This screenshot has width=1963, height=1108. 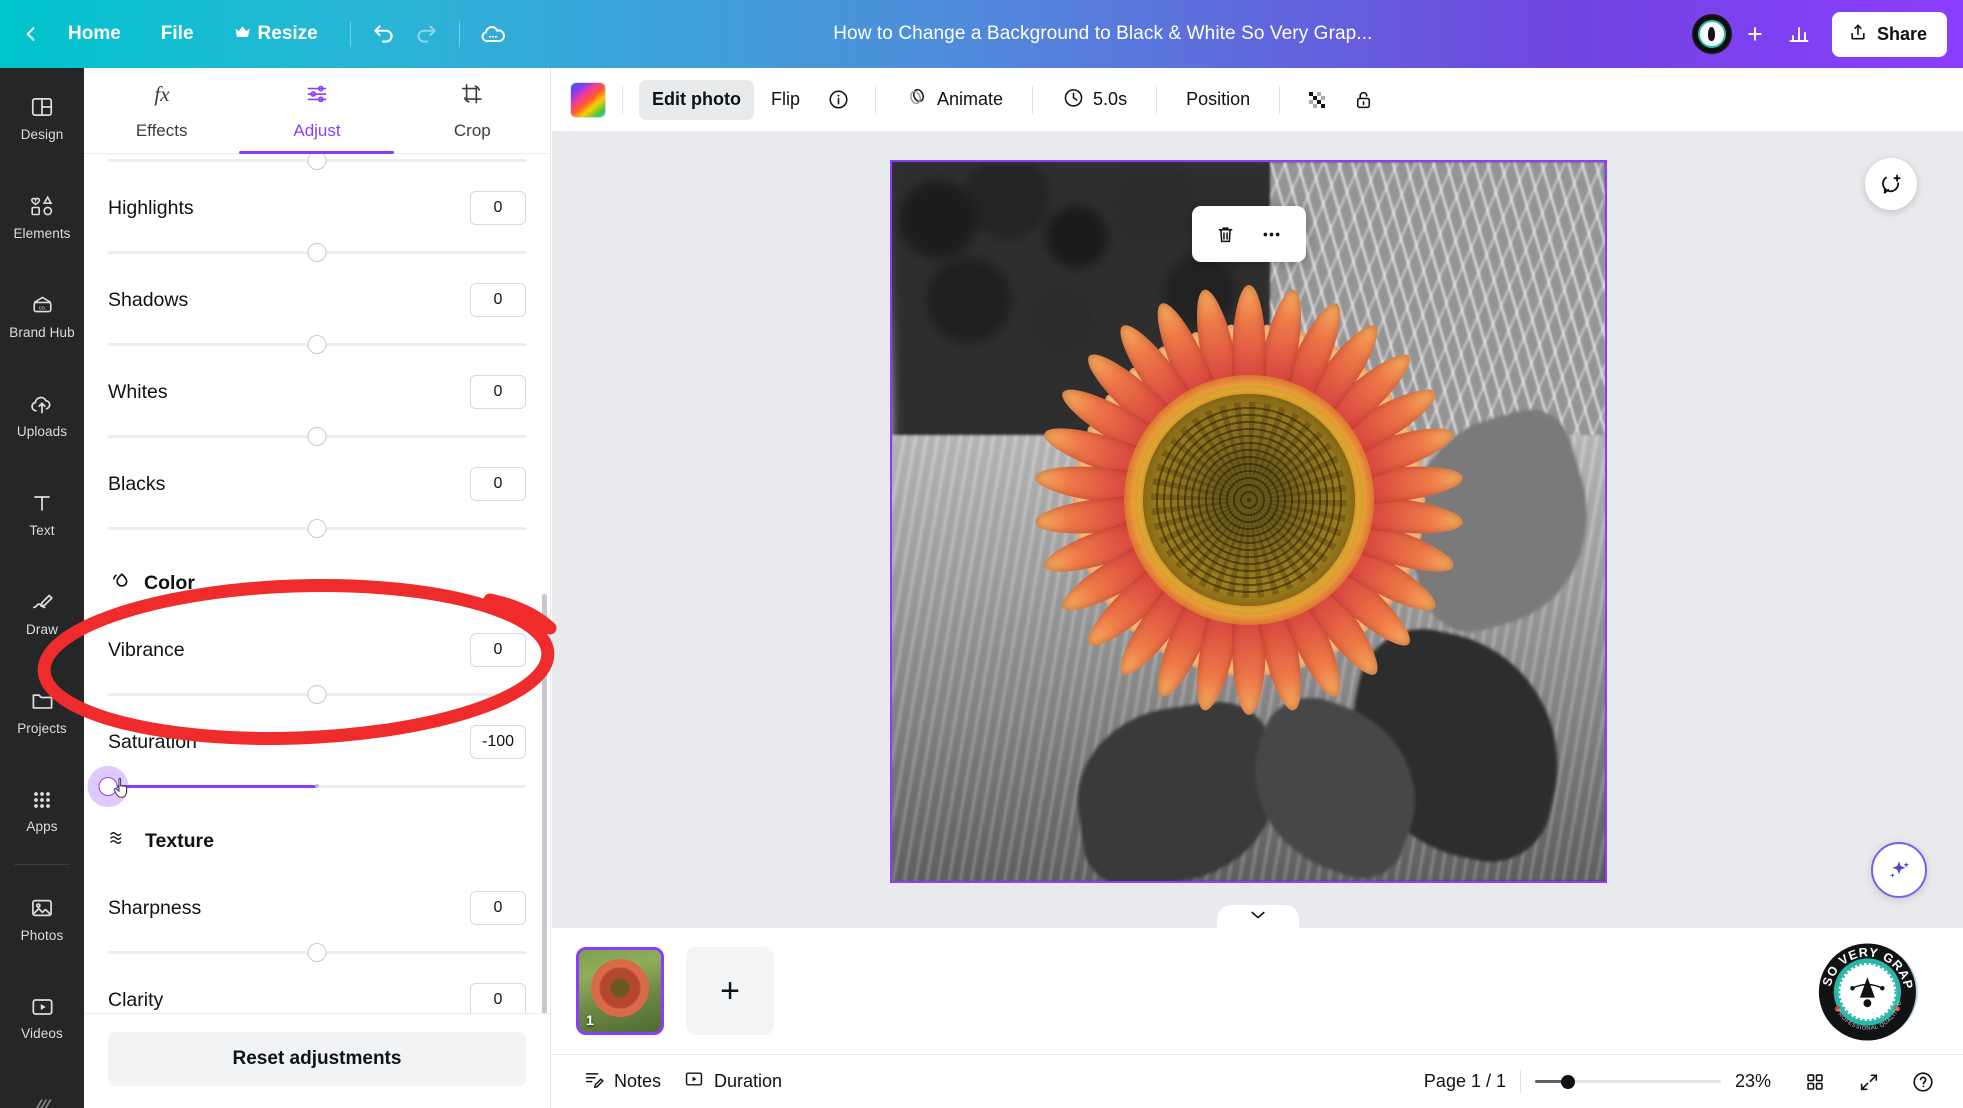 I want to click on slider-value-input: -100, so click(x=498, y=742).